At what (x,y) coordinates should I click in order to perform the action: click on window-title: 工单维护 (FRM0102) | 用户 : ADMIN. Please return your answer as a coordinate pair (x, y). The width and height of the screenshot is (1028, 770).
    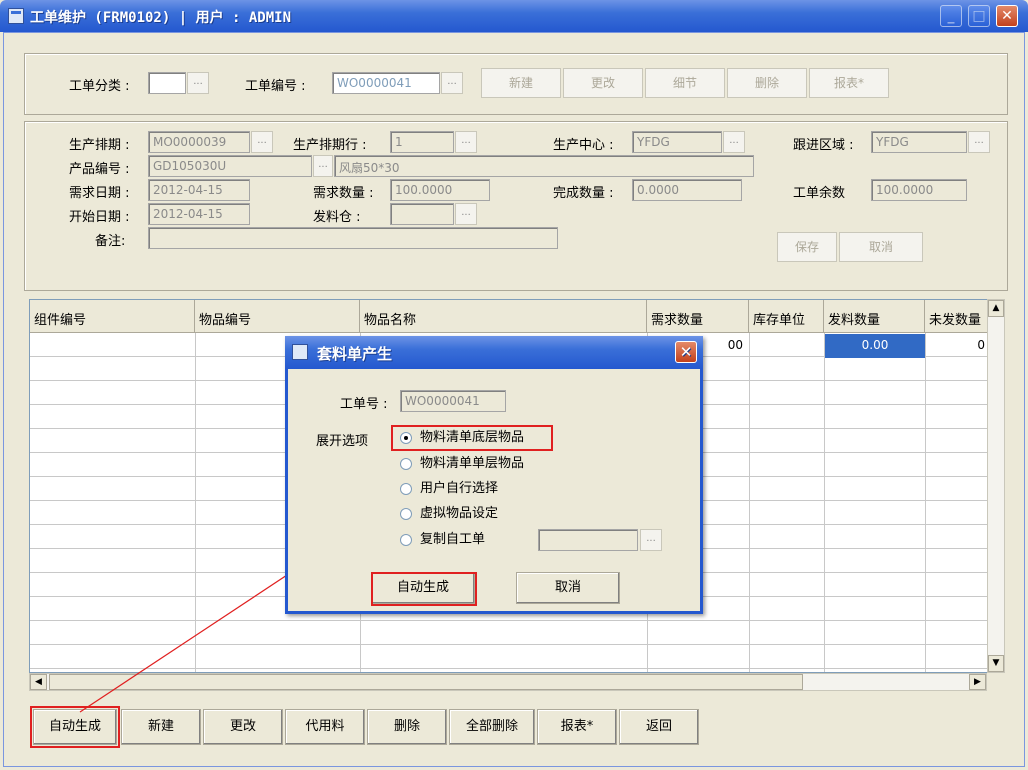
    Looking at the image, I should click on (161, 18).